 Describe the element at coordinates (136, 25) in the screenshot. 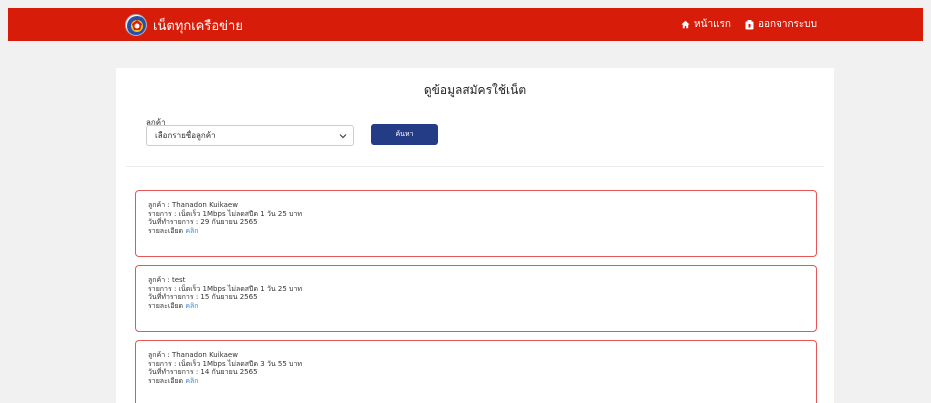

I see `brand-logo-icon` at that location.